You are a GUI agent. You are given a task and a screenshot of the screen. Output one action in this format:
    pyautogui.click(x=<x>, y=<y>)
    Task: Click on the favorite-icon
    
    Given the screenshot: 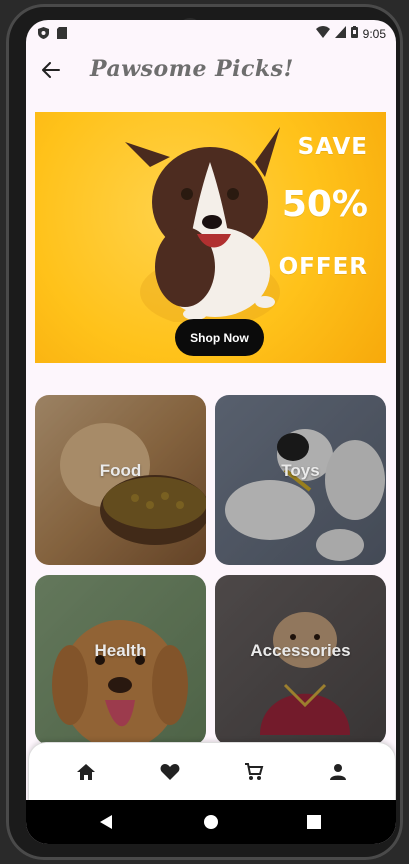 What is the action you would take?
    pyautogui.click(x=170, y=772)
    